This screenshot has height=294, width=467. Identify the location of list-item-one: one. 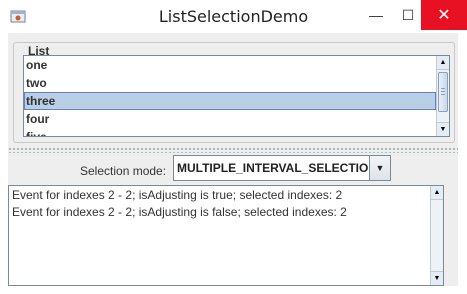
(230, 65).